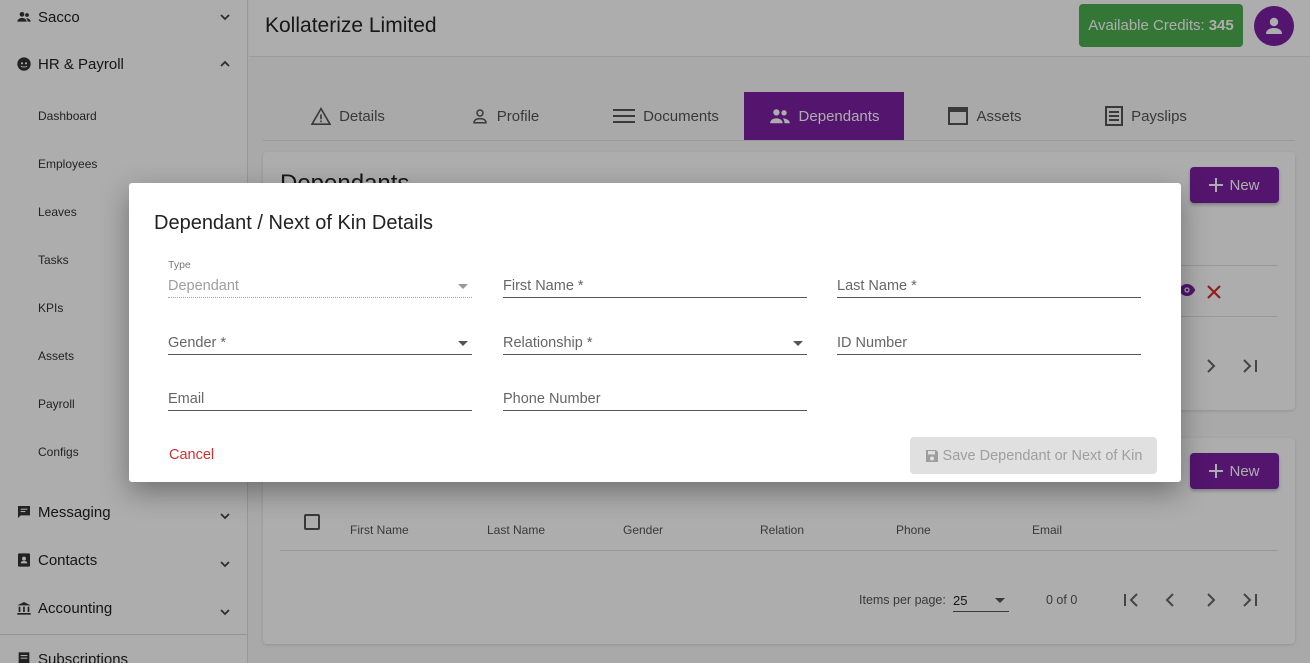 The height and width of the screenshot is (663, 1310). Describe the element at coordinates (548, 343) in the screenshot. I see `relationship-label: Relationship *` at that location.